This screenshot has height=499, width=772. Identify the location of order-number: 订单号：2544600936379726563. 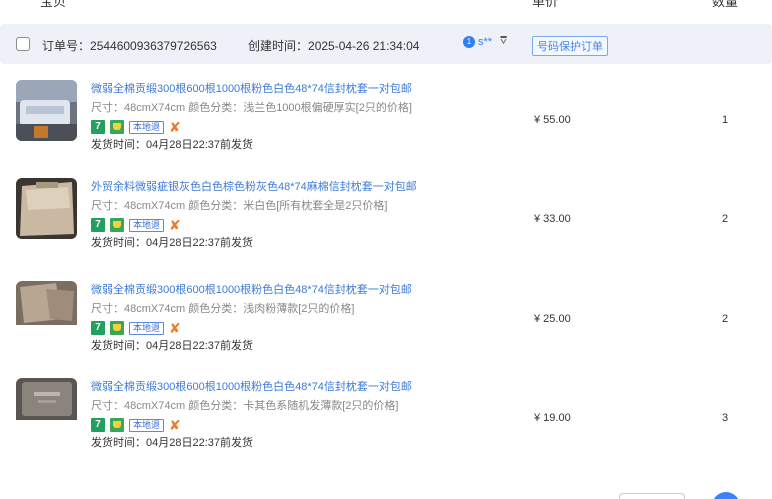
(129, 46).